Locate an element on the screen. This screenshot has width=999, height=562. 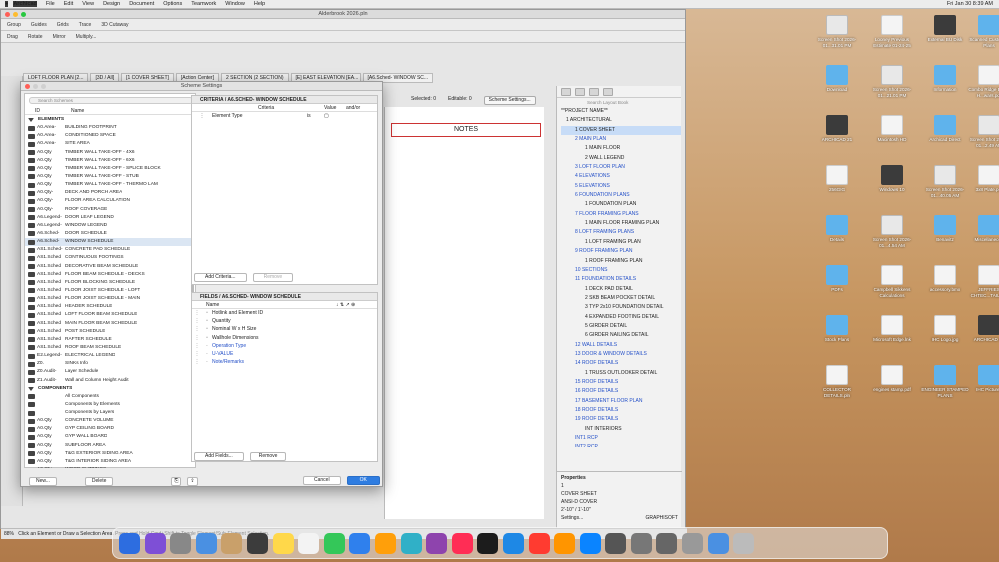
scheme-row: A0.Qty T&G INTERIOR SIDING AREA is located at coordinates (109, 462).